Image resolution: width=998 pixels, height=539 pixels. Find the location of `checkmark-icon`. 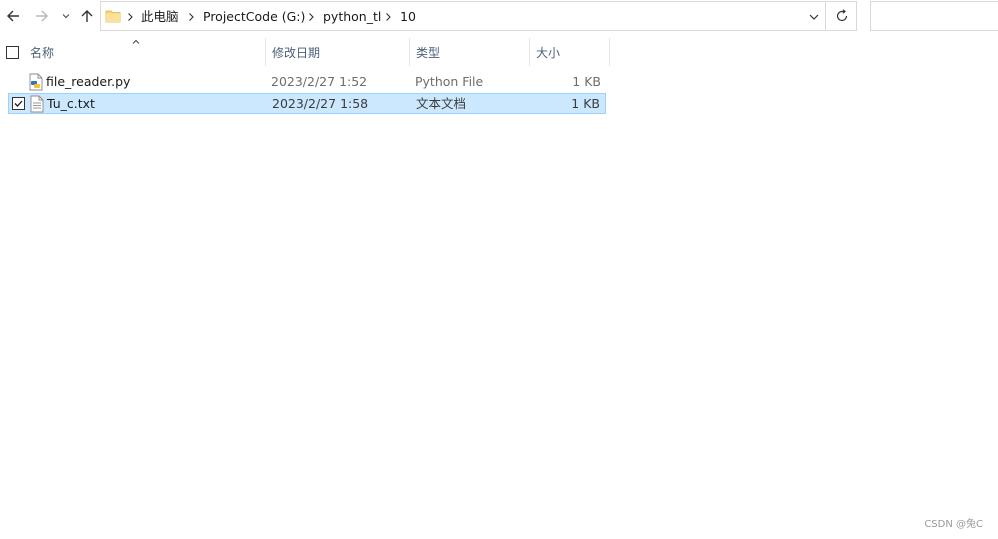

checkmark-icon is located at coordinates (18, 103).